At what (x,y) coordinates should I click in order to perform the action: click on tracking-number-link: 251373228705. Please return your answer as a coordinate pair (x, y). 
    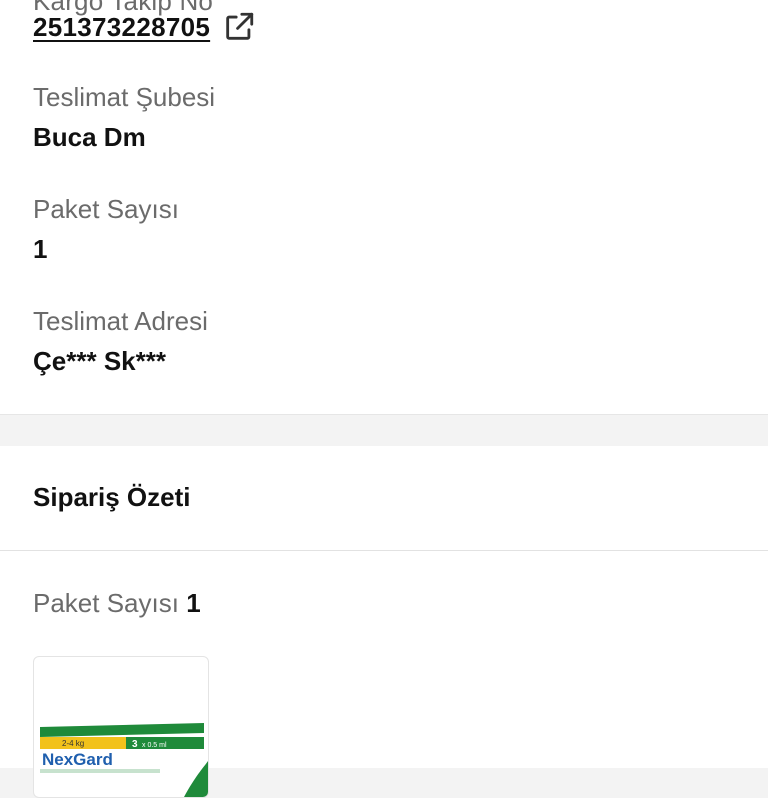
    Looking at the image, I should click on (144, 27).